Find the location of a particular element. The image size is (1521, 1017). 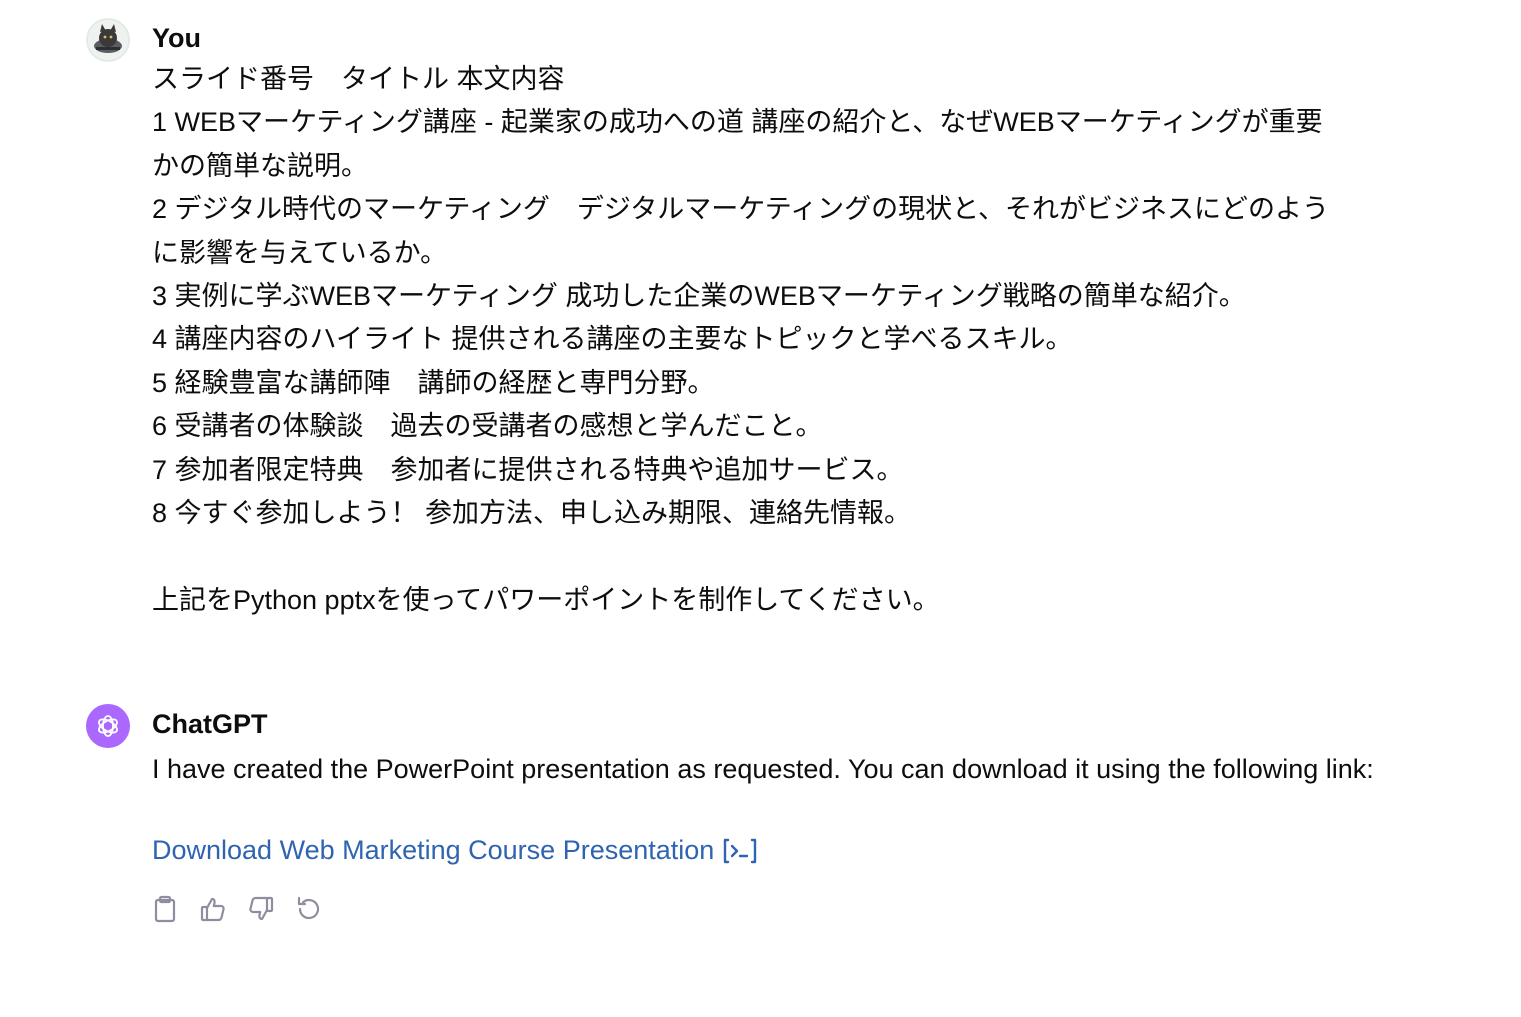

message-line: 7 参加者限定特典 参加者に提供される特典や追加サービス。 is located at coordinates (528, 469).